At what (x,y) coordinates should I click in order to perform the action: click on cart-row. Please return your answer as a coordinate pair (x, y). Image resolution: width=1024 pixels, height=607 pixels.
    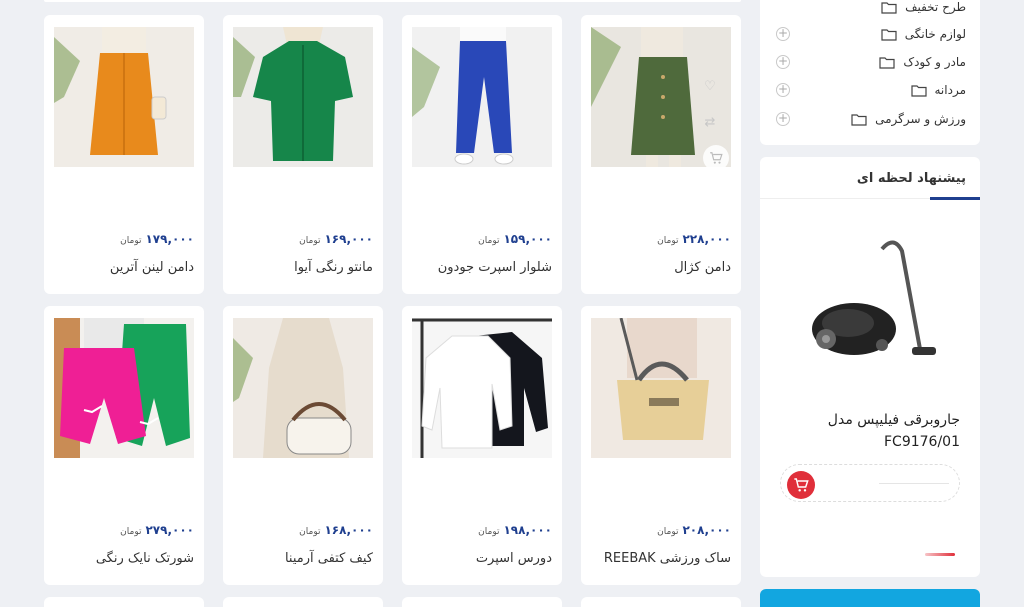
    Looking at the image, I should click on (870, 483).